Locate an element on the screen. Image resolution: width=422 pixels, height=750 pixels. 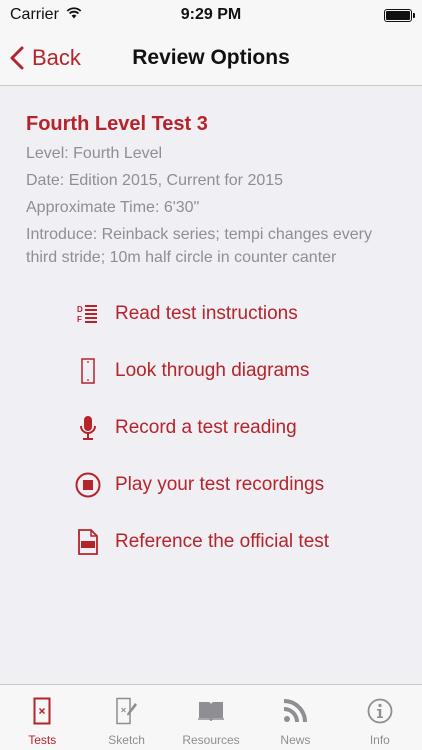
book-icon is located at coordinates (211, 711).